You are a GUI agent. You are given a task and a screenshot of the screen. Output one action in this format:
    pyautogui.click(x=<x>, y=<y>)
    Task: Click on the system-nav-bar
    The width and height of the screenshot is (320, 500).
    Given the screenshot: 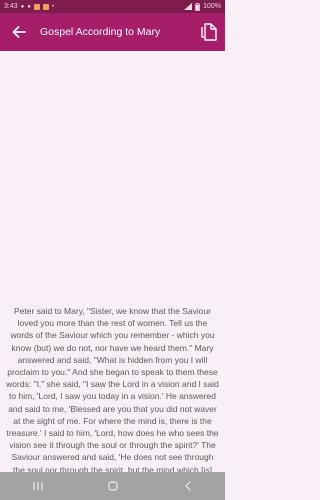 What is the action you would take?
    pyautogui.click(x=112, y=486)
    